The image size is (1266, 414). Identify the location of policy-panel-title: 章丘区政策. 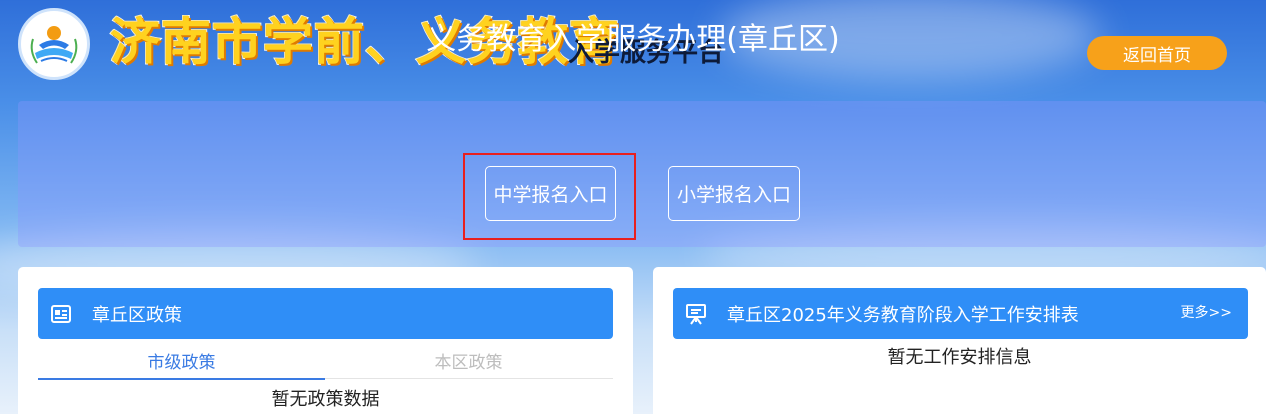
(137, 315).